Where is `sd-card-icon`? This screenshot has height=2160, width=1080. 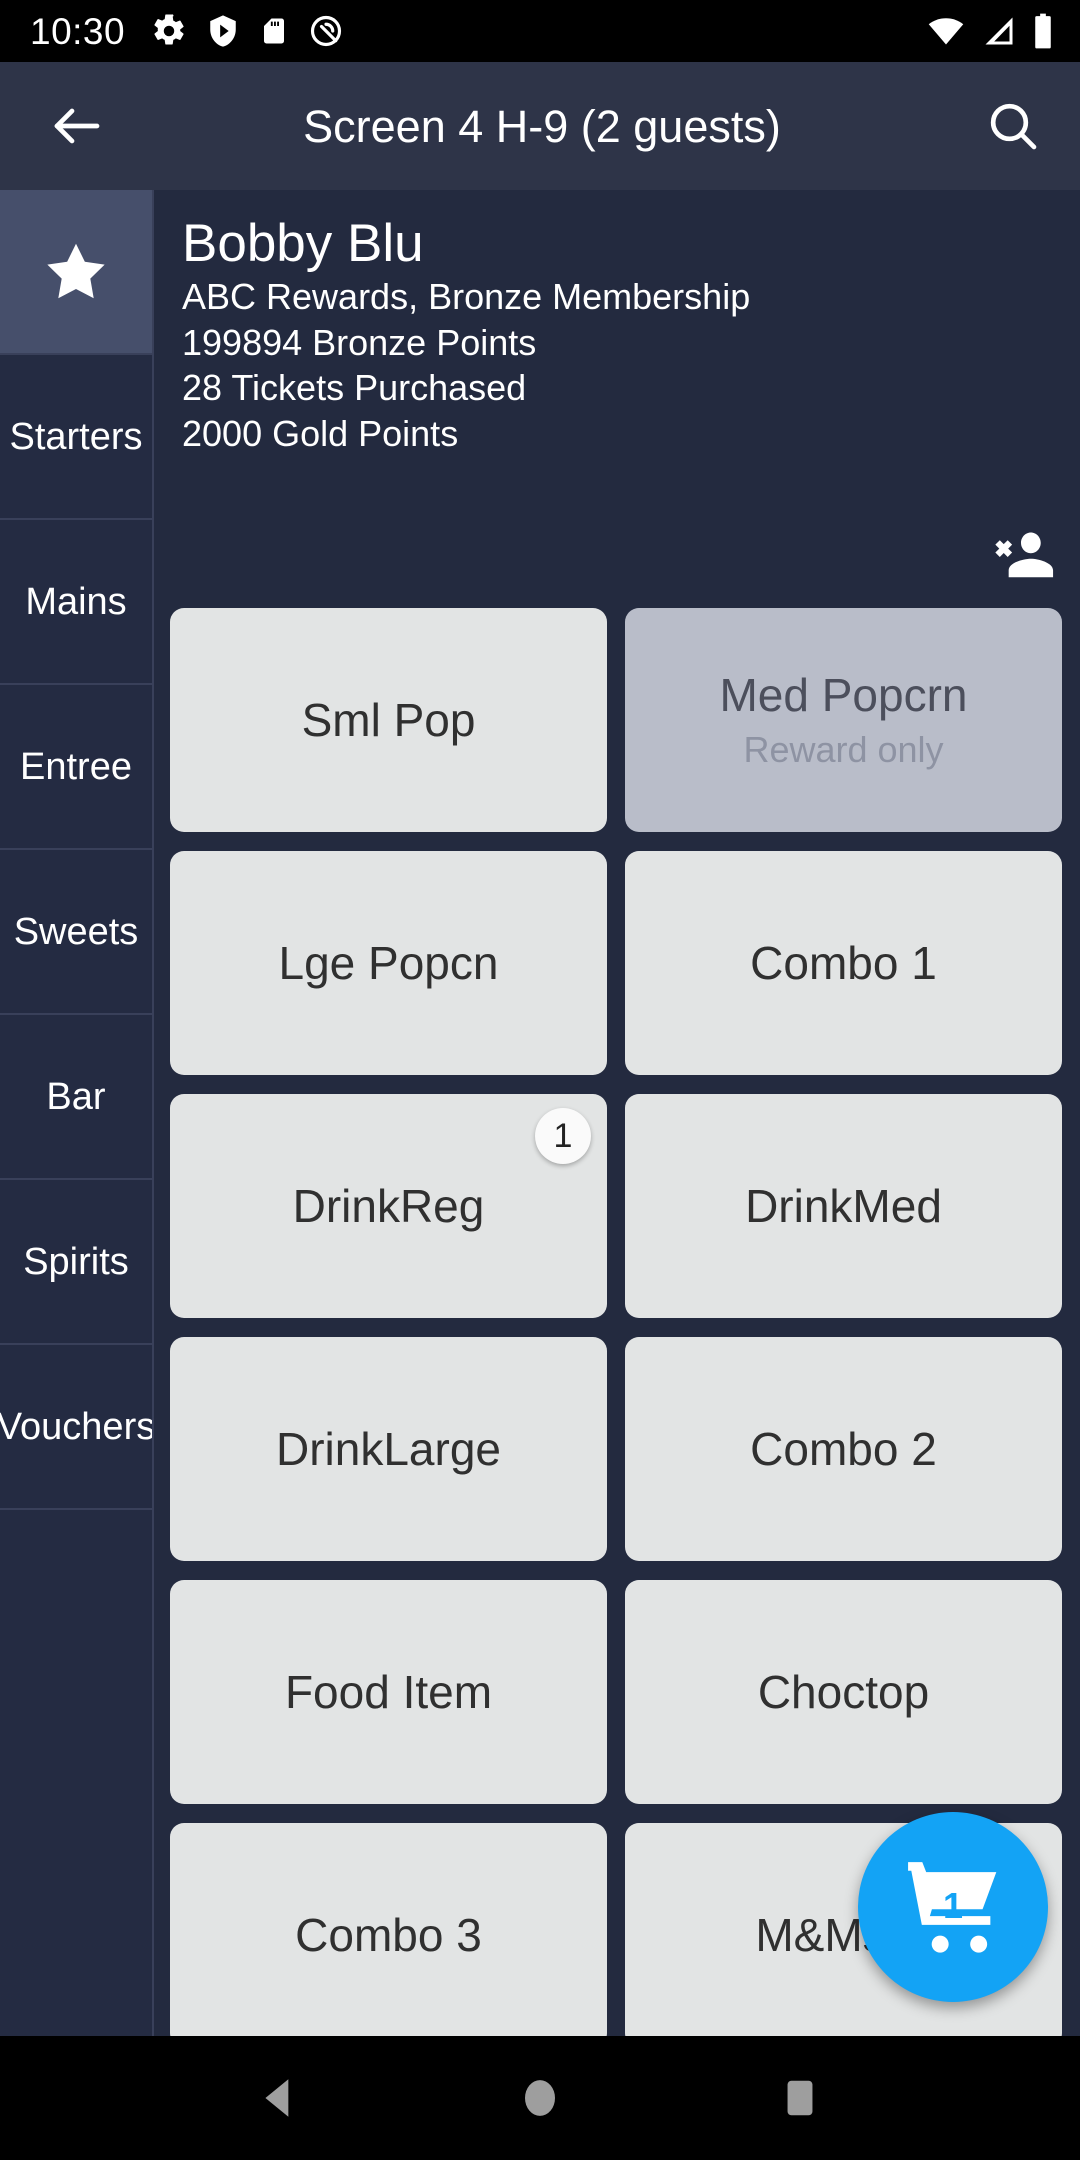
sd-card-icon is located at coordinates (274, 31).